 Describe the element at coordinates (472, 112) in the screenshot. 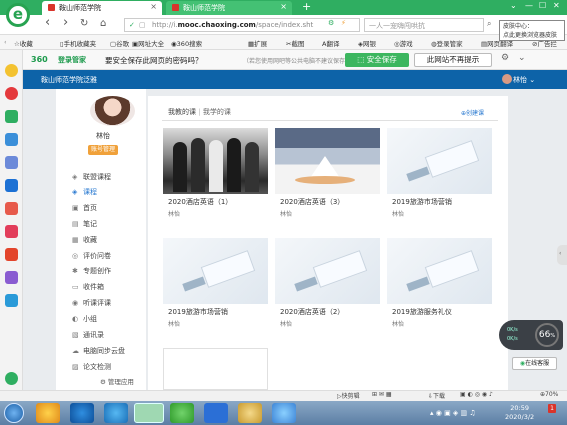

I see `create-course-button: ⊕创建课` at that location.